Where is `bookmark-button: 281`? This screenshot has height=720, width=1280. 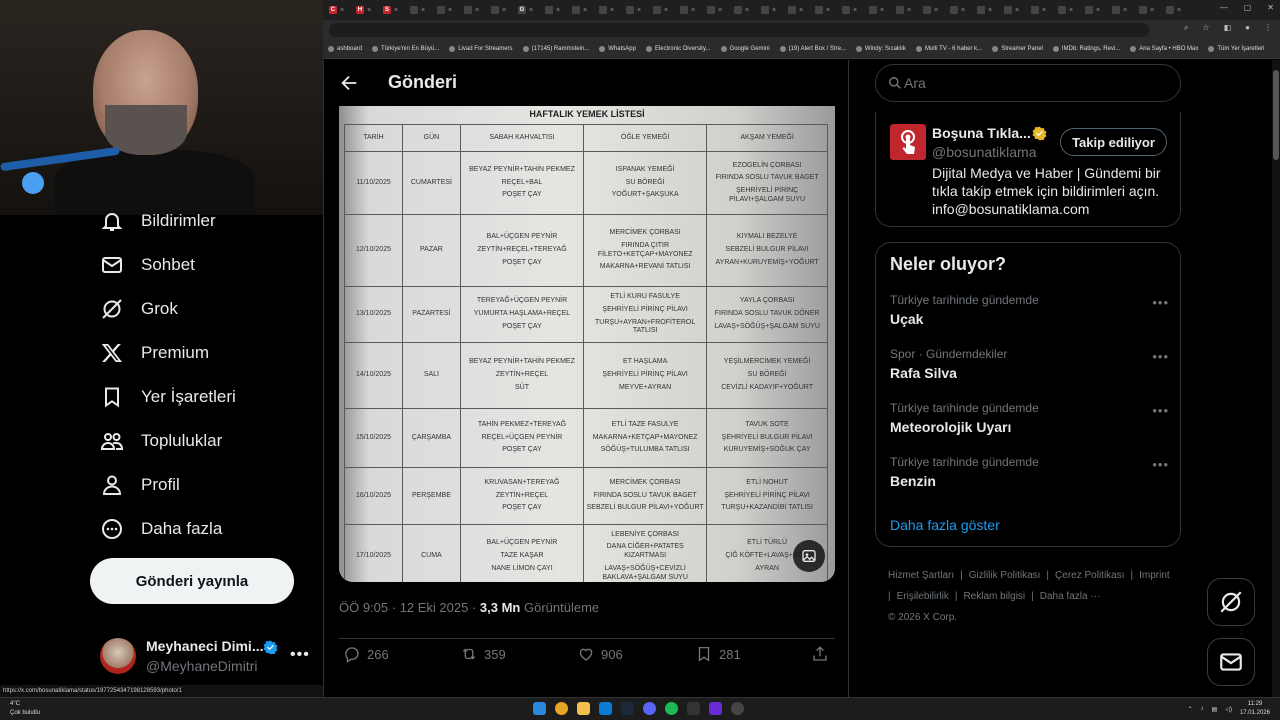 bookmark-button: 281 is located at coordinates (718, 654).